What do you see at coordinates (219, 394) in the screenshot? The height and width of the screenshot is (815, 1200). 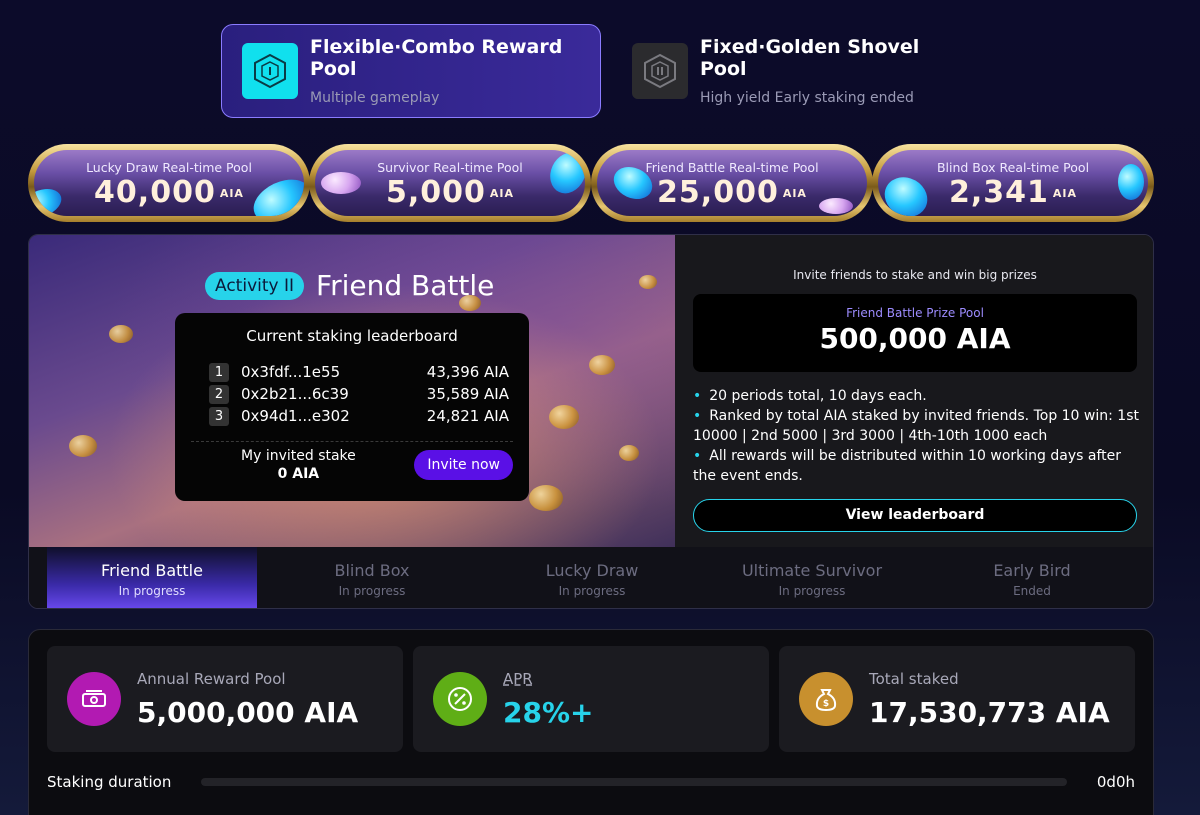 I see `rank-badge: 2` at bounding box center [219, 394].